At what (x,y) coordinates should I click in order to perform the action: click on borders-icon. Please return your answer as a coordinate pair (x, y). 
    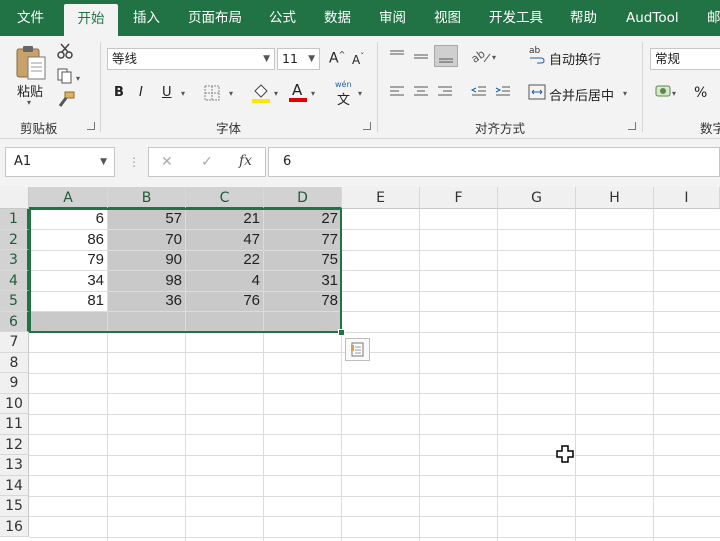
    Looking at the image, I should click on (212, 95).